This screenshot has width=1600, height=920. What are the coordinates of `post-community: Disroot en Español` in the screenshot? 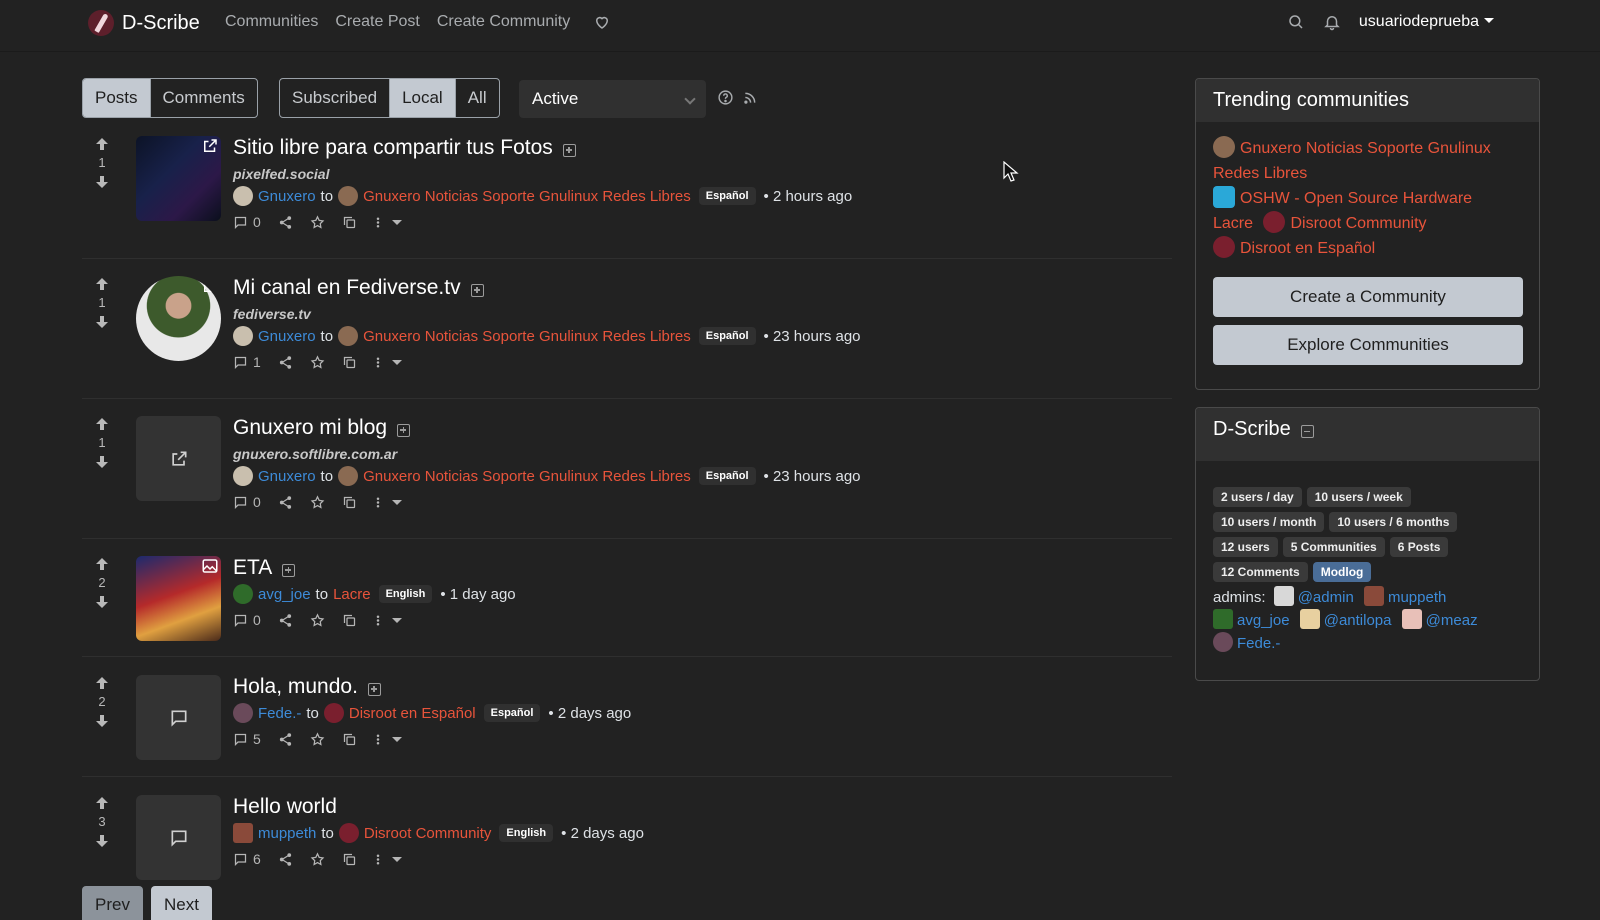 It's located at (412, 713).